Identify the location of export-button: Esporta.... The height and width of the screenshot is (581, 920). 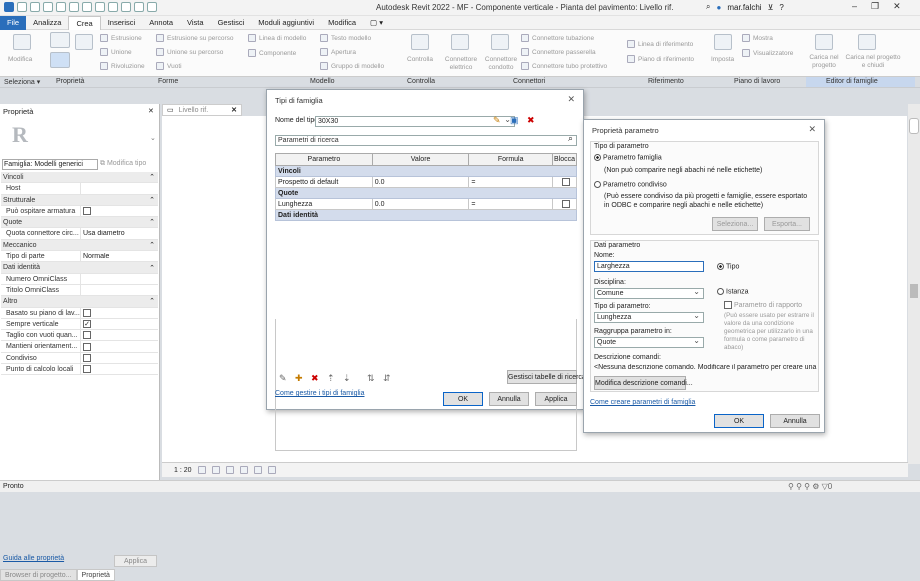
(787, 224).